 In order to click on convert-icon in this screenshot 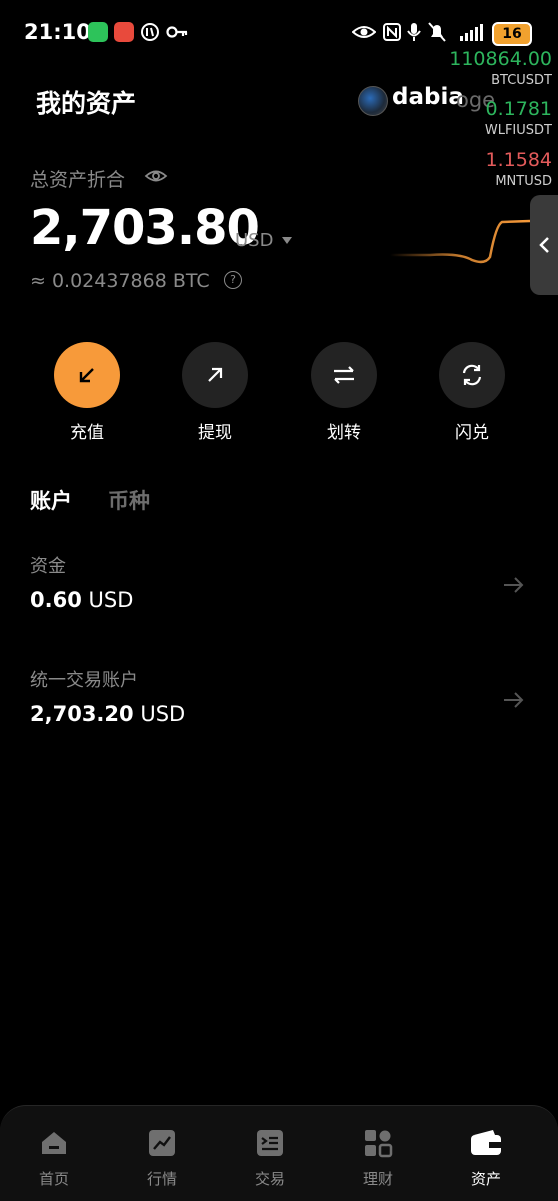, I will do `click(472, 375)`.